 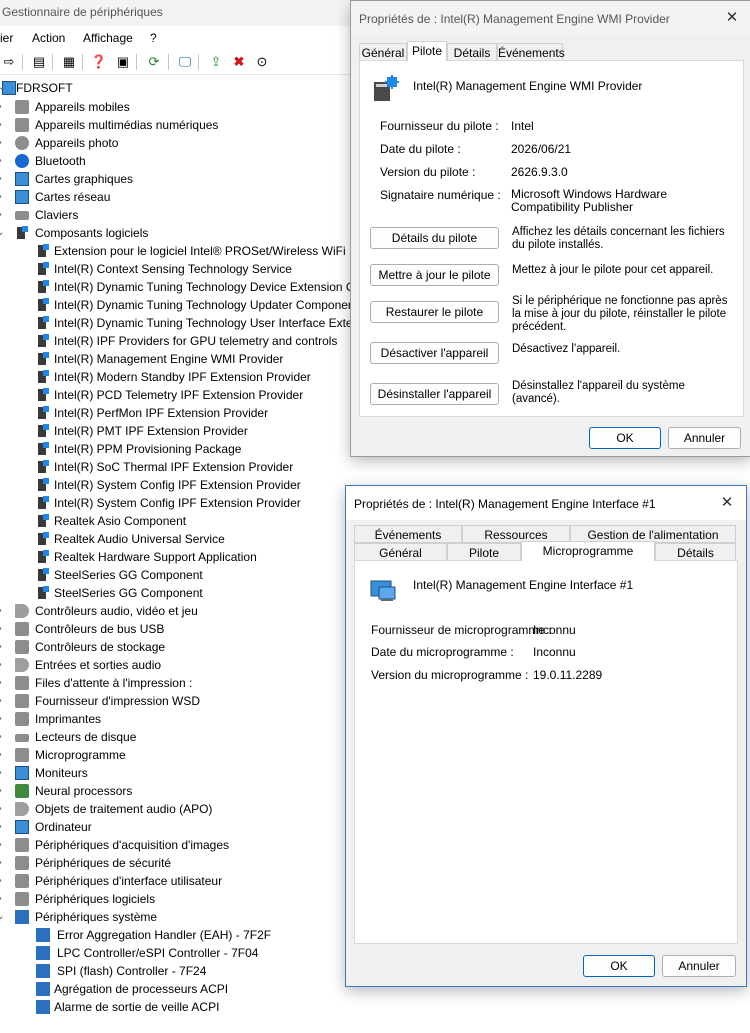 What do you see at coordinates (22, 809) in the screenshot?
I see `audio-processing-icon` at bounding box center [22, 809].